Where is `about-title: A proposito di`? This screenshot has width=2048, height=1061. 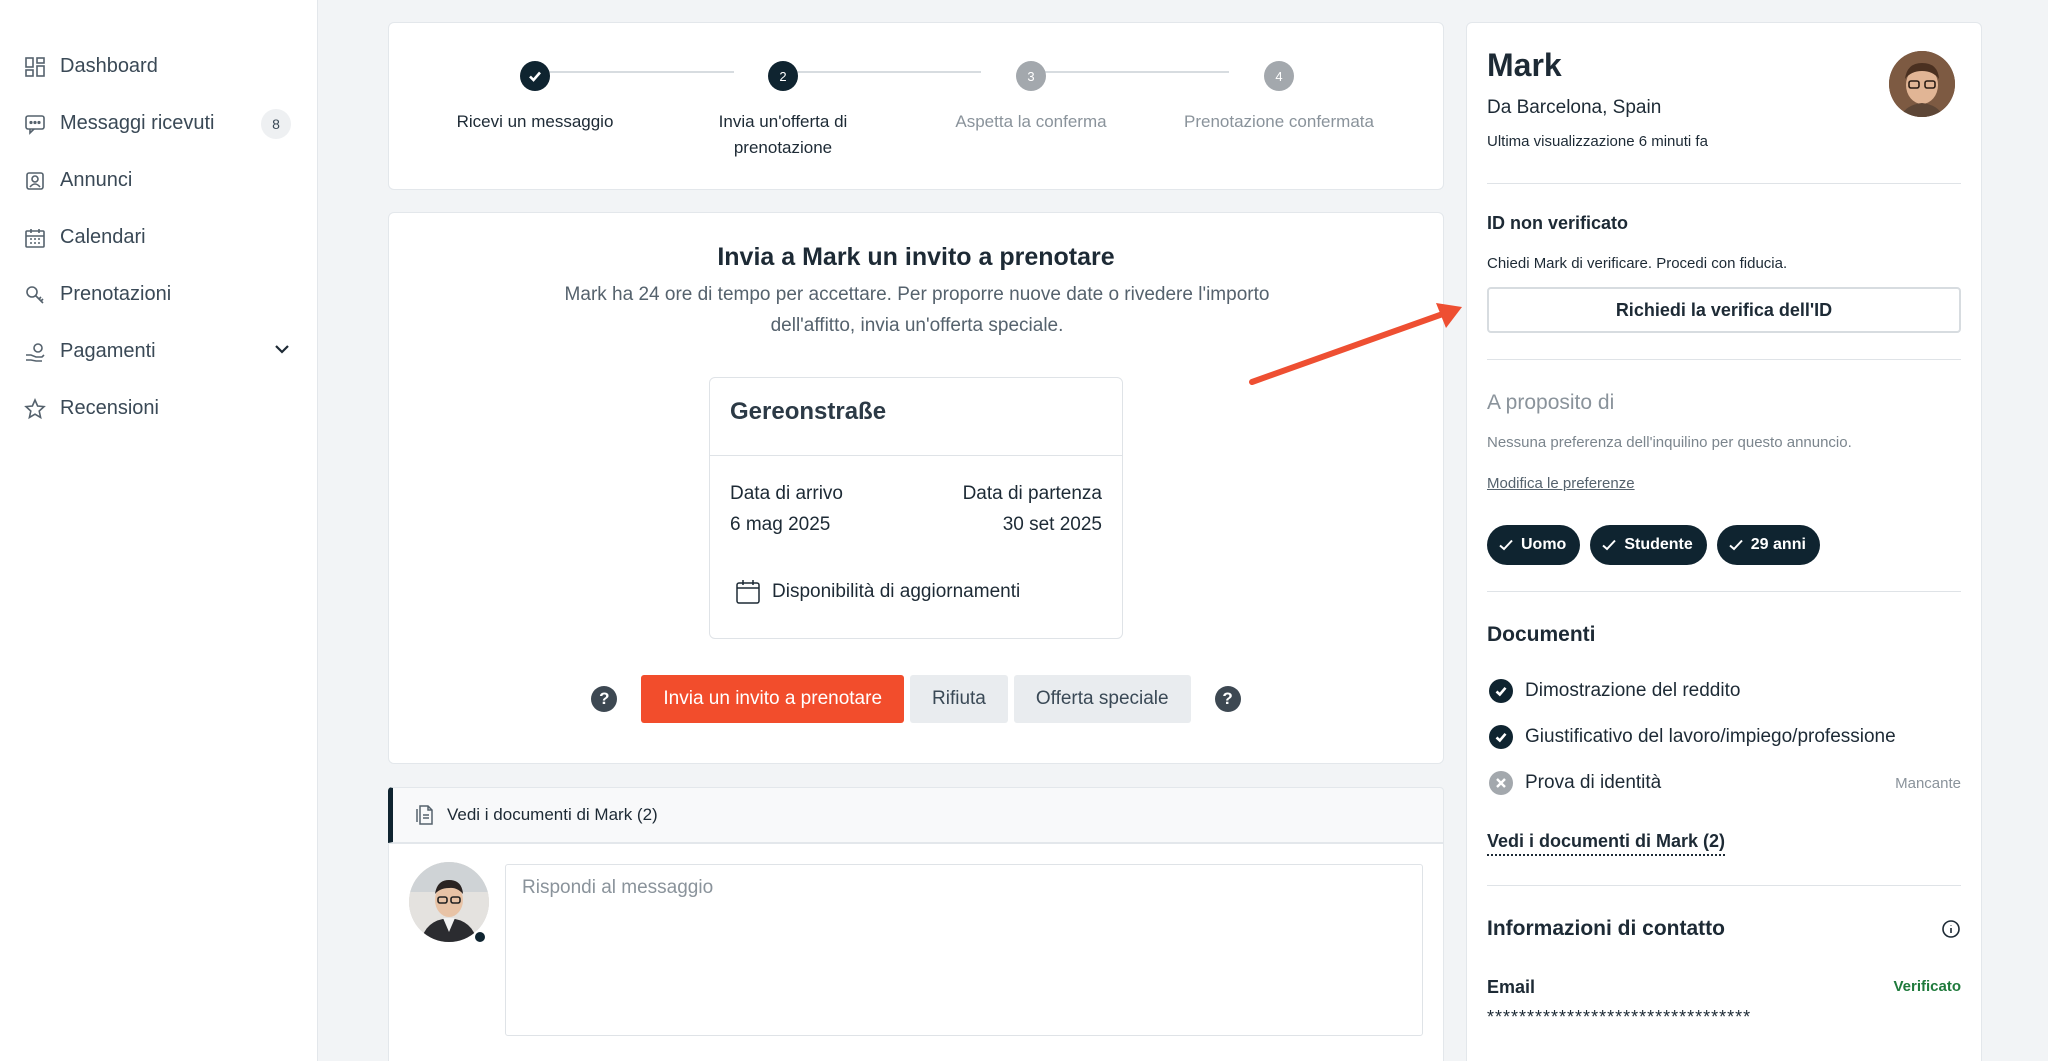 about-title: A proposito di is located at coordinates (1551, 402).